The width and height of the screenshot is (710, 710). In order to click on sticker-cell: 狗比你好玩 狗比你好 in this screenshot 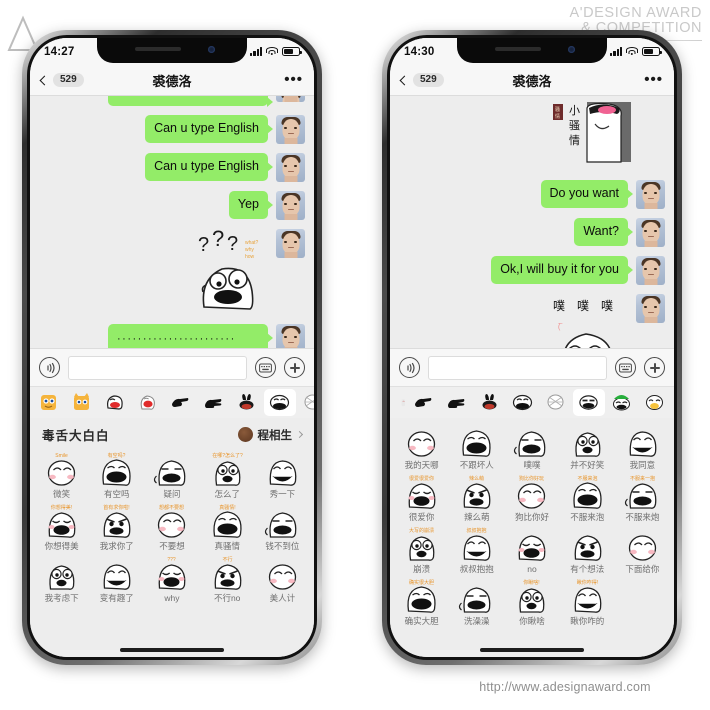, I will do `click(531, 497)`.